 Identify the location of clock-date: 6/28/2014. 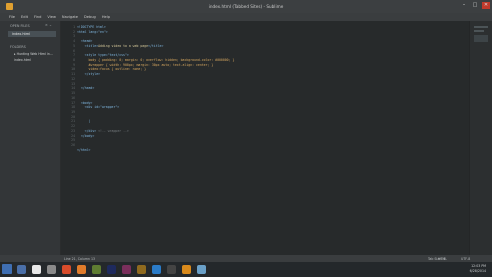
(477, 271).